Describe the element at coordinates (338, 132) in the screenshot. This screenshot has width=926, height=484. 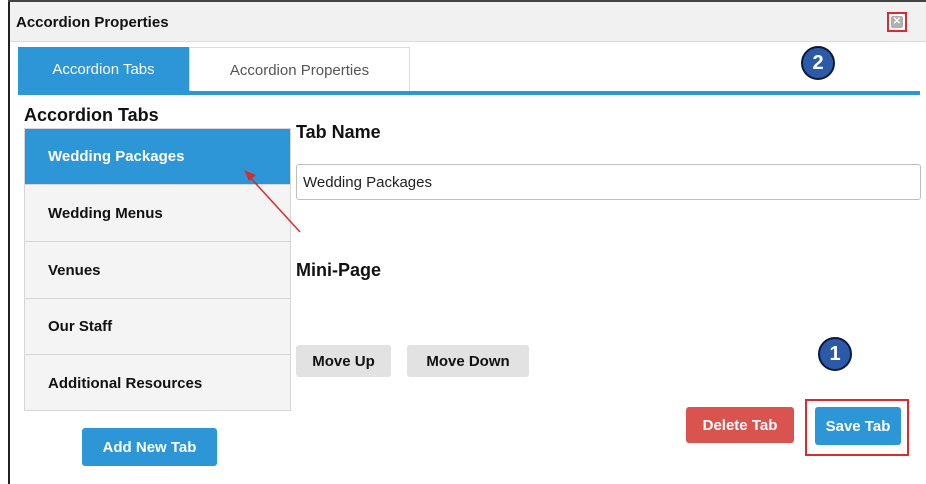
I see `tab-name-label: Tab Name` at that location.